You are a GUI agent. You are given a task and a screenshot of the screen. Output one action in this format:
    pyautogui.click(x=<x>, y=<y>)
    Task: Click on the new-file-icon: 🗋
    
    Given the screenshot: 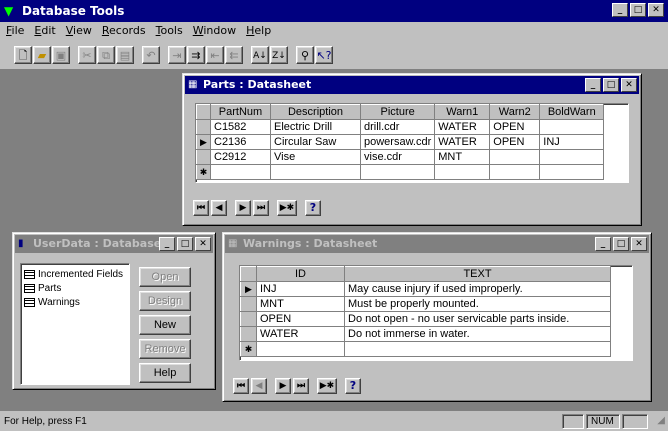 What is the action you would take?
    pyautogui.click(x=23, y=54)
    